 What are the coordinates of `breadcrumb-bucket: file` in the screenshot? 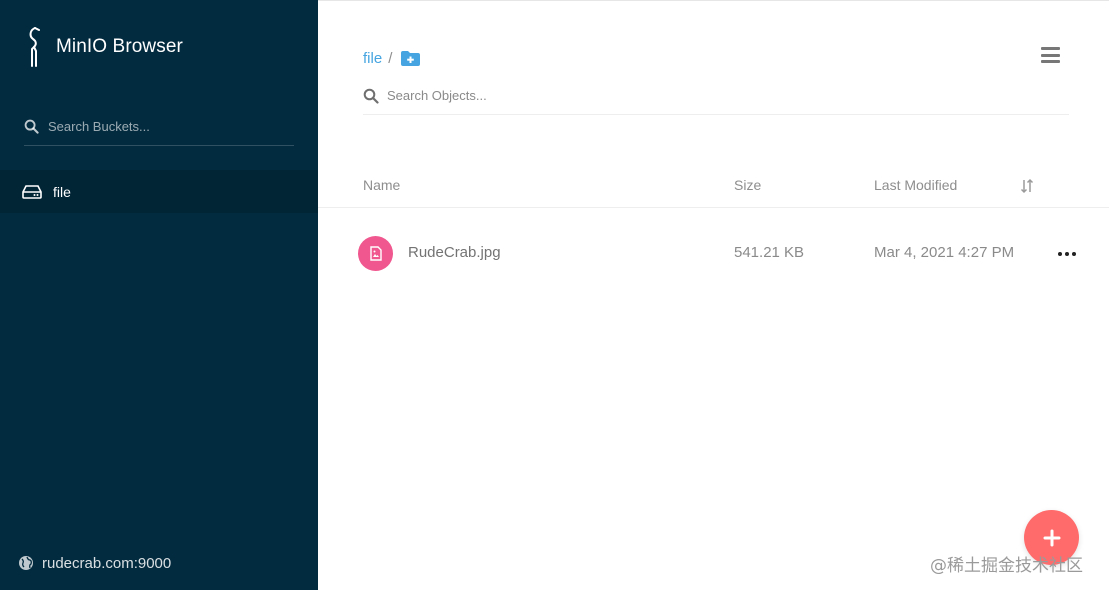 It's located at (372, 58).